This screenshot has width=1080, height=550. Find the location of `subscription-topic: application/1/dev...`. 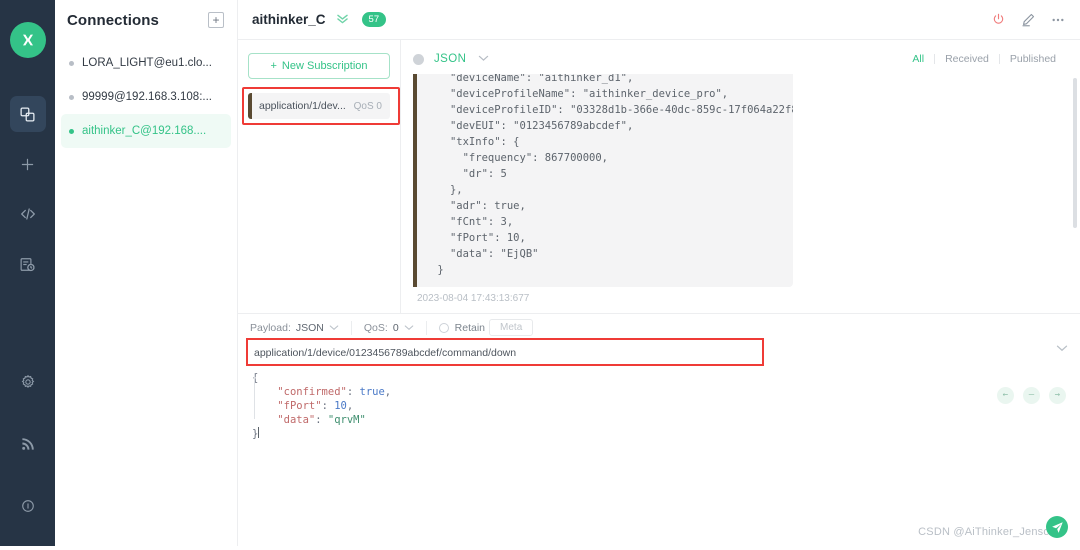

subscription-topic: application/1/dev... is located at coordinates (302, 106).